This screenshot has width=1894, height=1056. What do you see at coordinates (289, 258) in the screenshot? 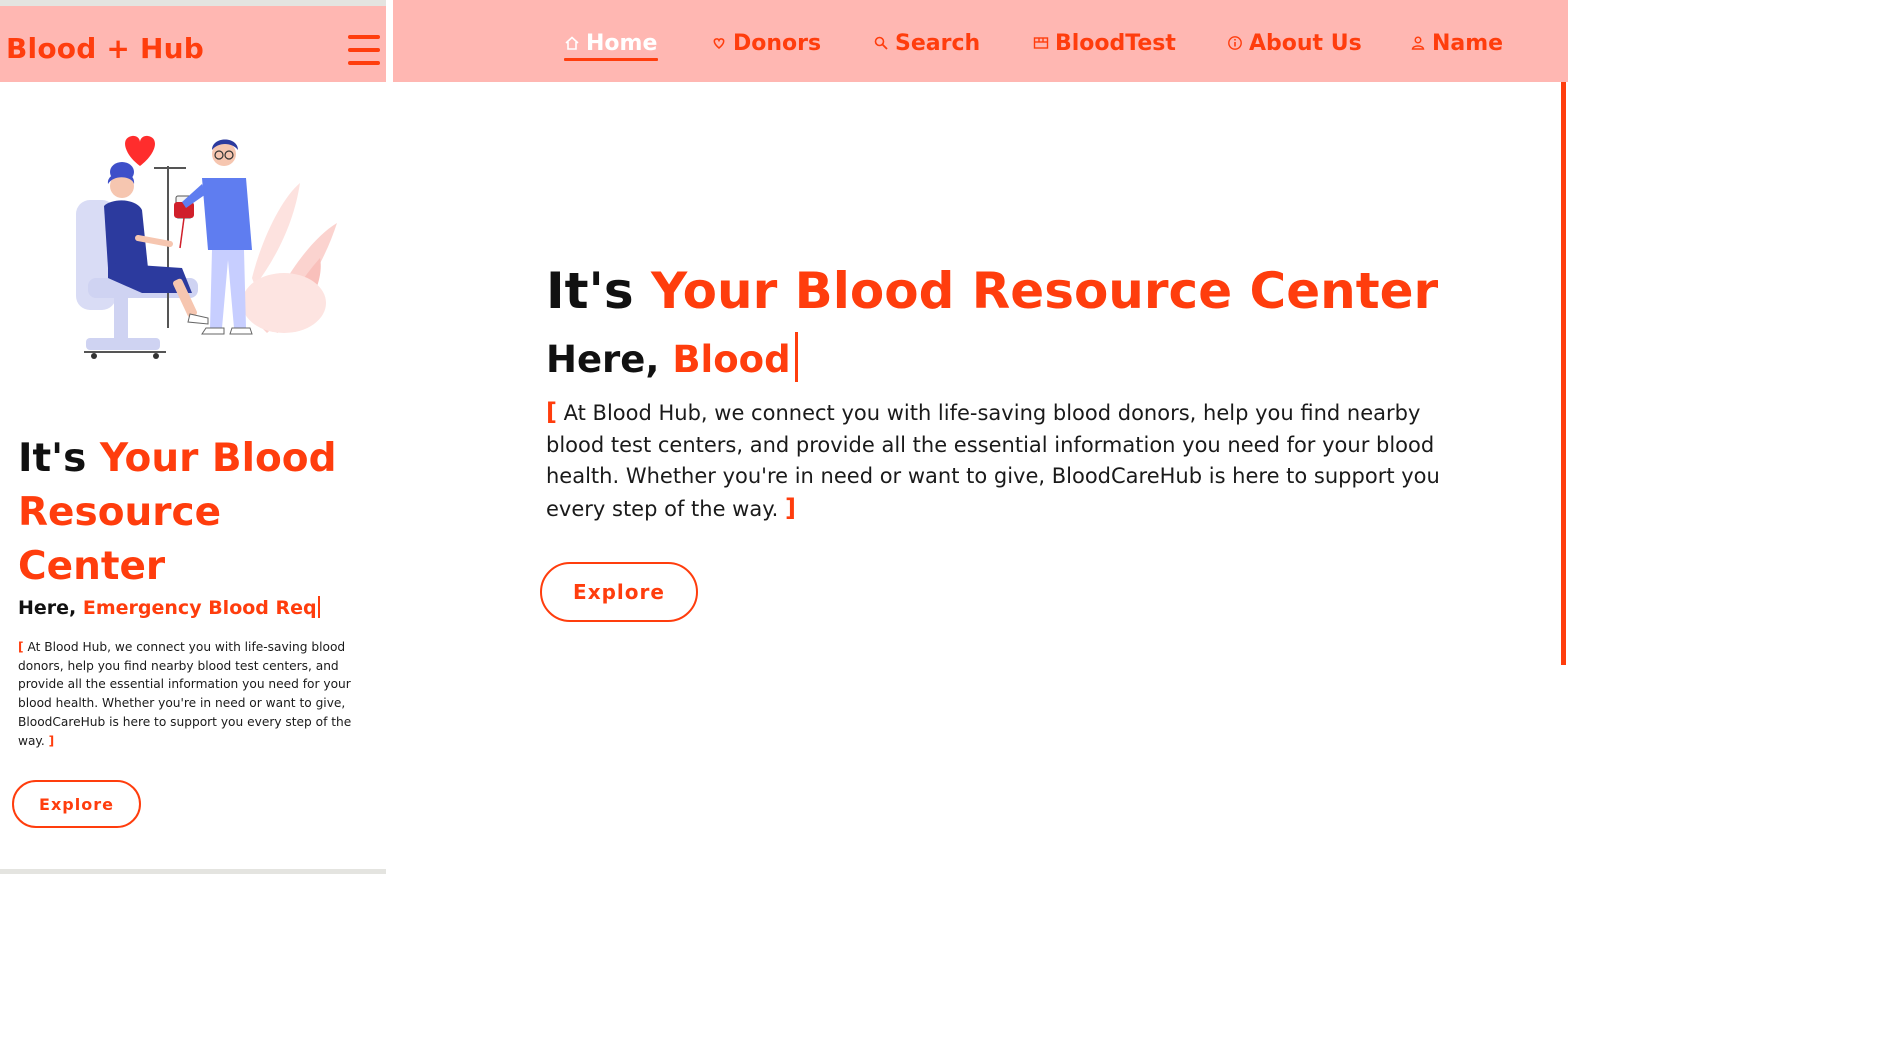
I see `leaves-decoration` at bounding box center [289, 258].